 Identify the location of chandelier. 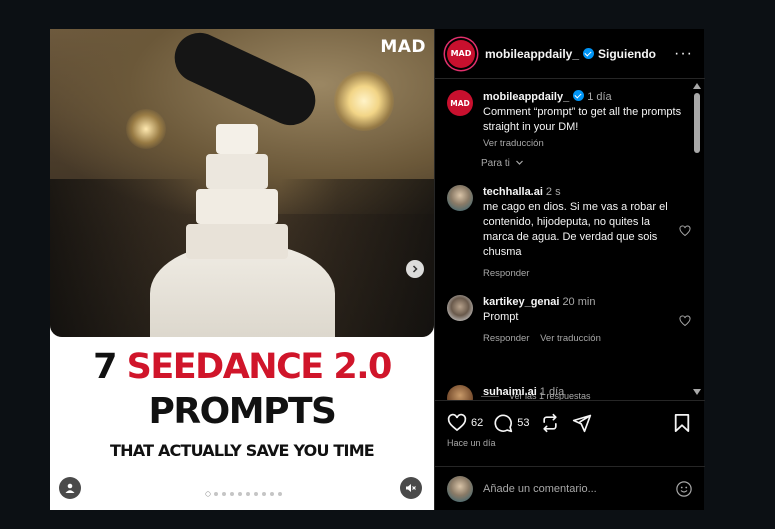
(364, 101).